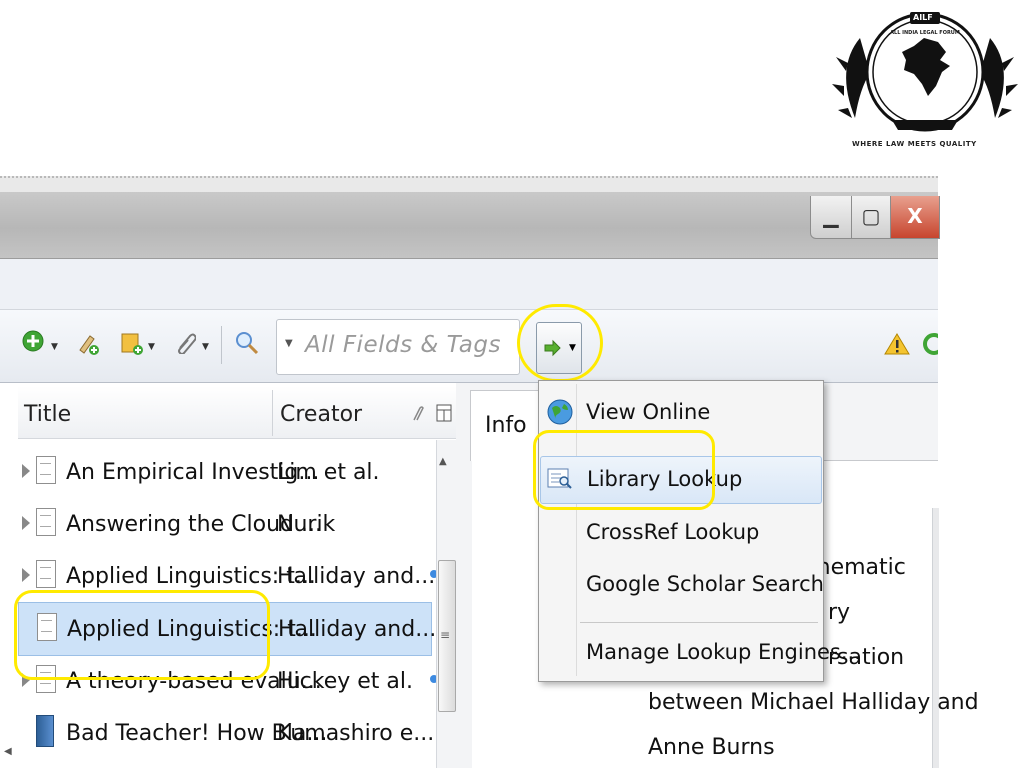 This screenshot has width=1024, height=770. What do you see at coordinates (506, 425) in the screenshot?
I see `tab-info-label: Info` at bounding box center [506, 425].